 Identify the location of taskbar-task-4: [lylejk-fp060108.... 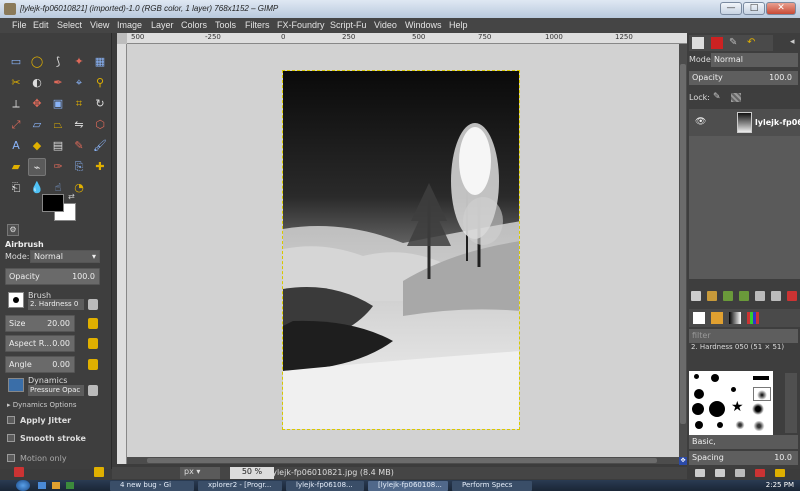
(408, 486).